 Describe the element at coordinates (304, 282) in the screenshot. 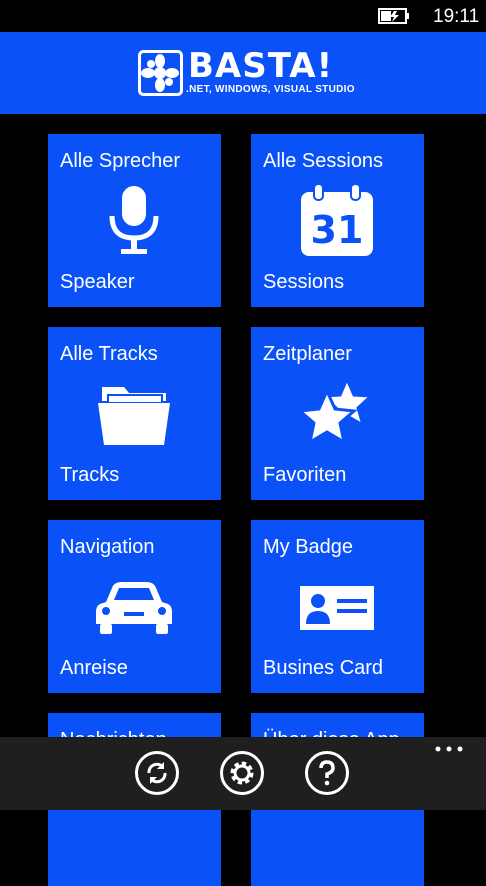

I see `tile-label: Sessions` at that location.